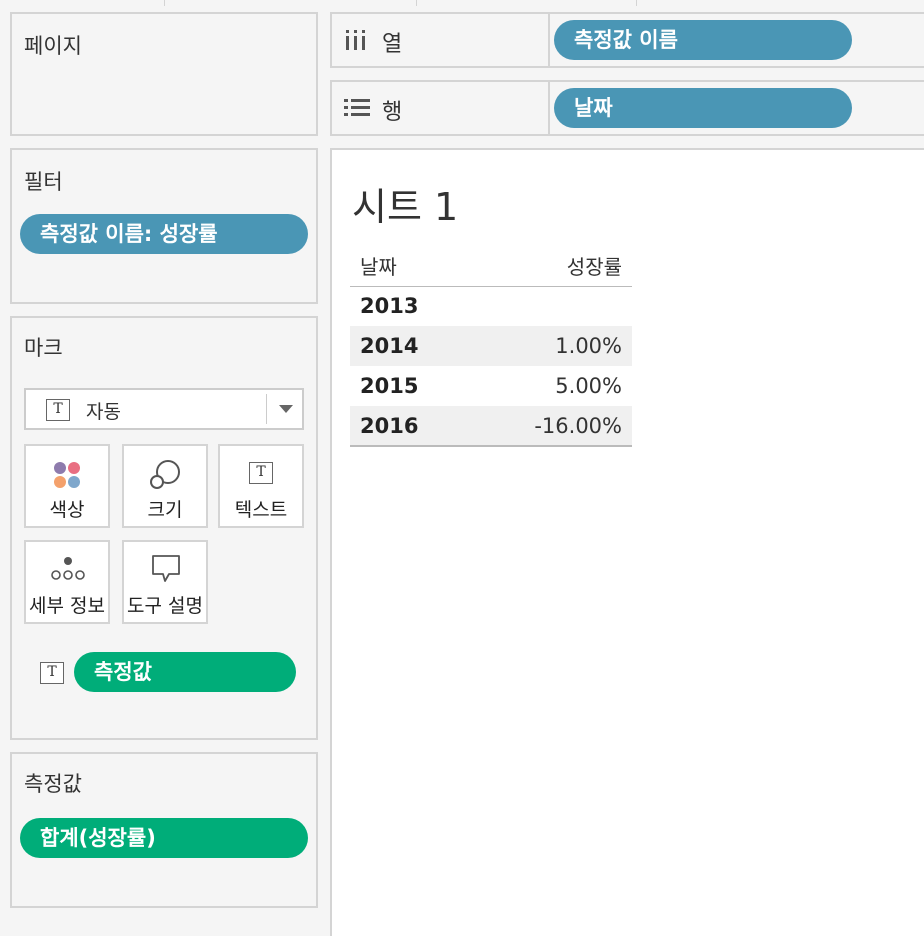 This screenshot has width=924, height=936. Describe the element at coordinates (550, 306) in the screenshot. I see `cell-growth` at that location.